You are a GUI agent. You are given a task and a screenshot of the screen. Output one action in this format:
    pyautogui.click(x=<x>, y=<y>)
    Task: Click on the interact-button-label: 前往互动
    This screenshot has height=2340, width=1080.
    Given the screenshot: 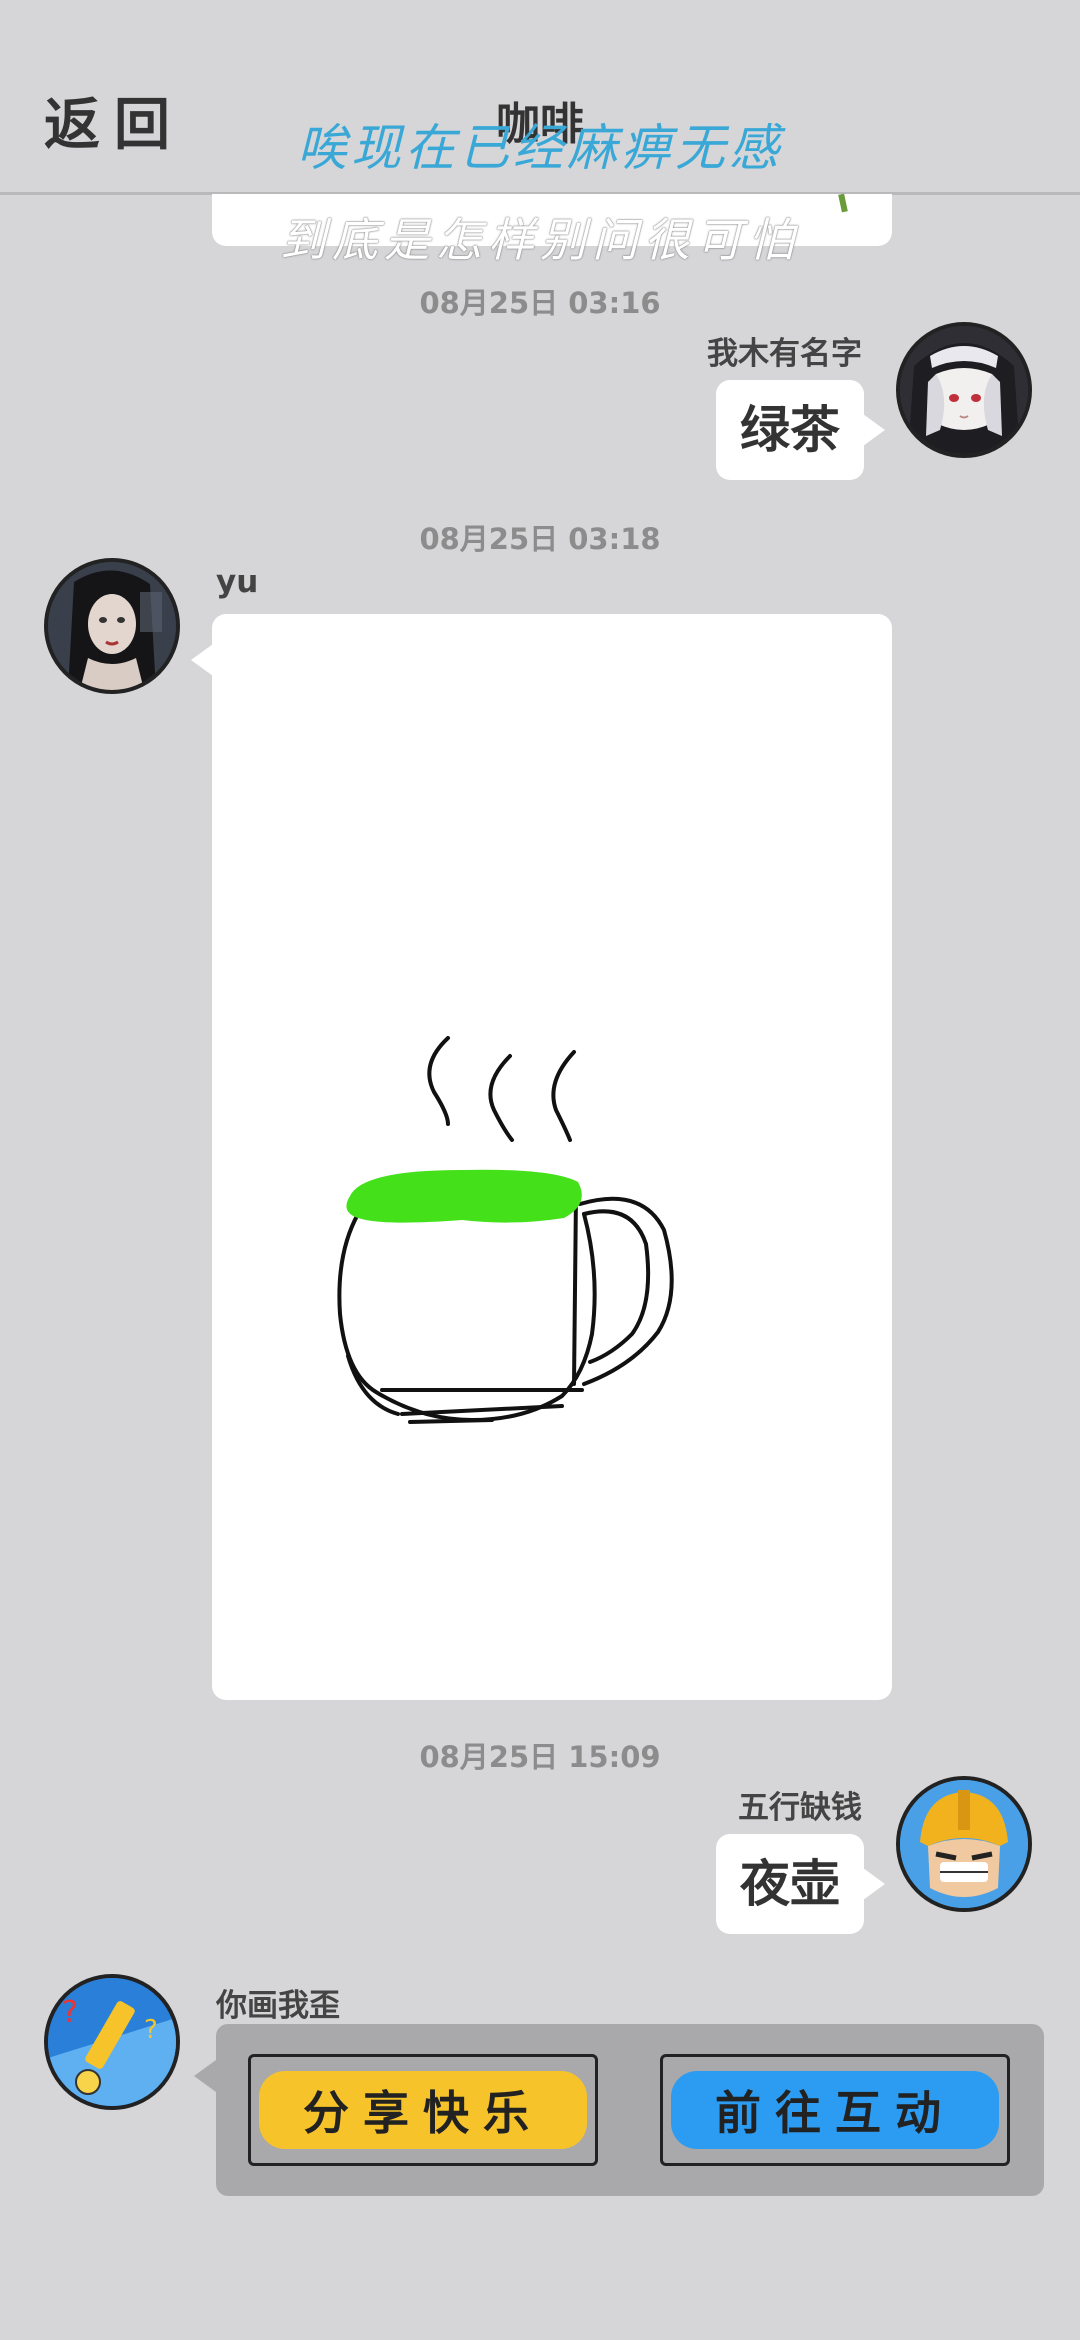 What is the action you would take?
    pyautogui.click(x=835, y=2113)
    